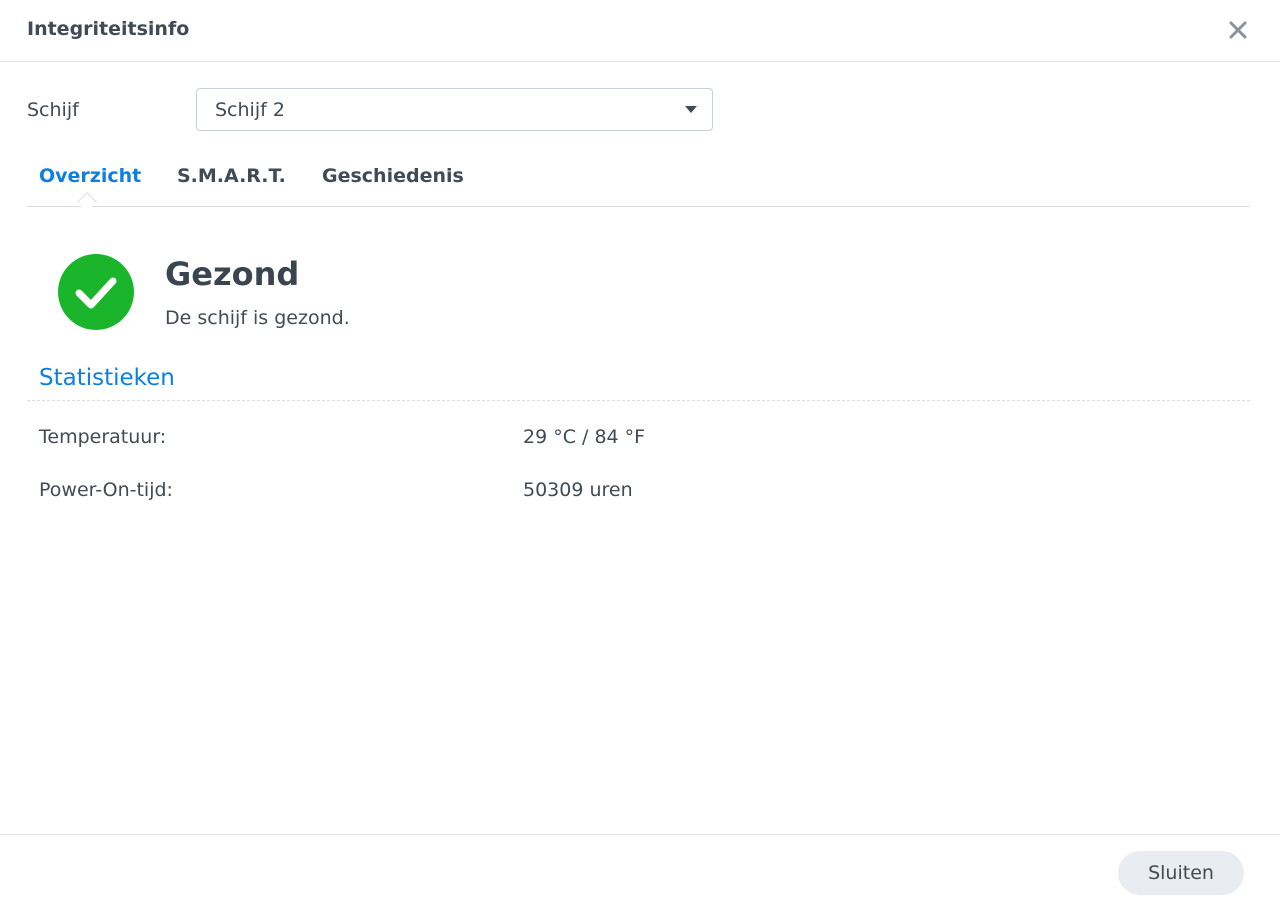 The image size is (1280, 910). What do you see at coordinates (638, 181) in the screenshot?
I see `tab-bar: Overzicht S.M.A.R.T. Geschiedenis` at bounding box center [638, 181].